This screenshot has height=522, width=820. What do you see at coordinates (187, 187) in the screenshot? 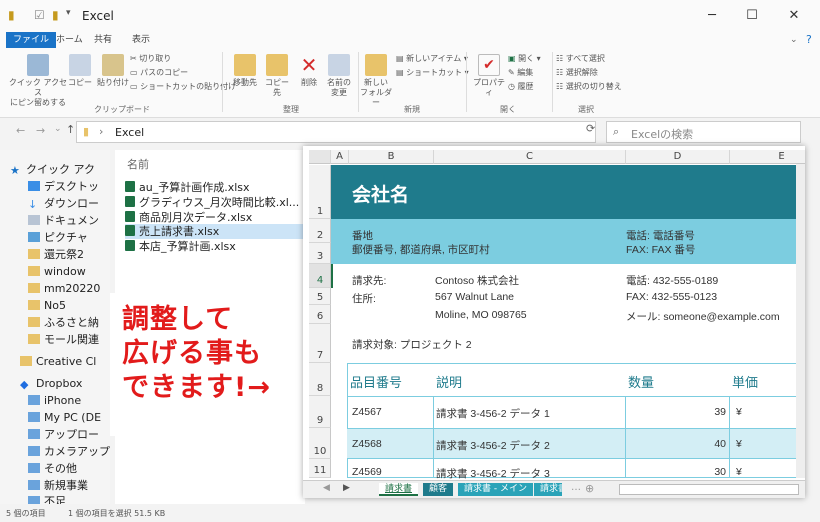
I see `file-item: au_予算計画作成.xlsx` at bounding box center [187, 187].